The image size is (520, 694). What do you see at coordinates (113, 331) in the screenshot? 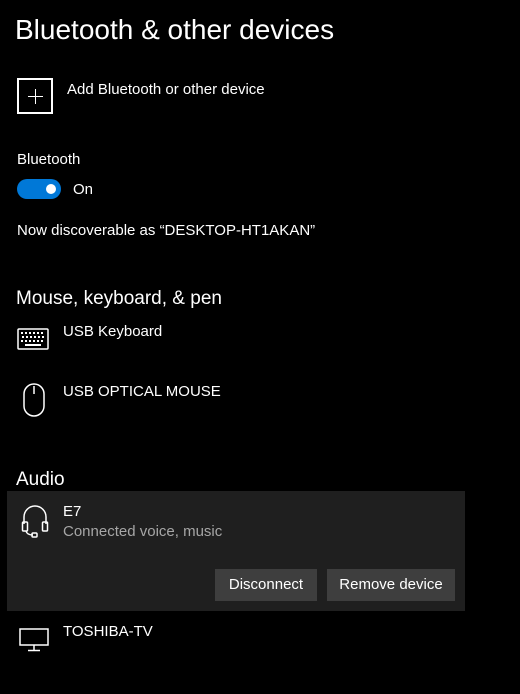
I see `device-name: USB Keyboard` at bounding box center [113, 331].